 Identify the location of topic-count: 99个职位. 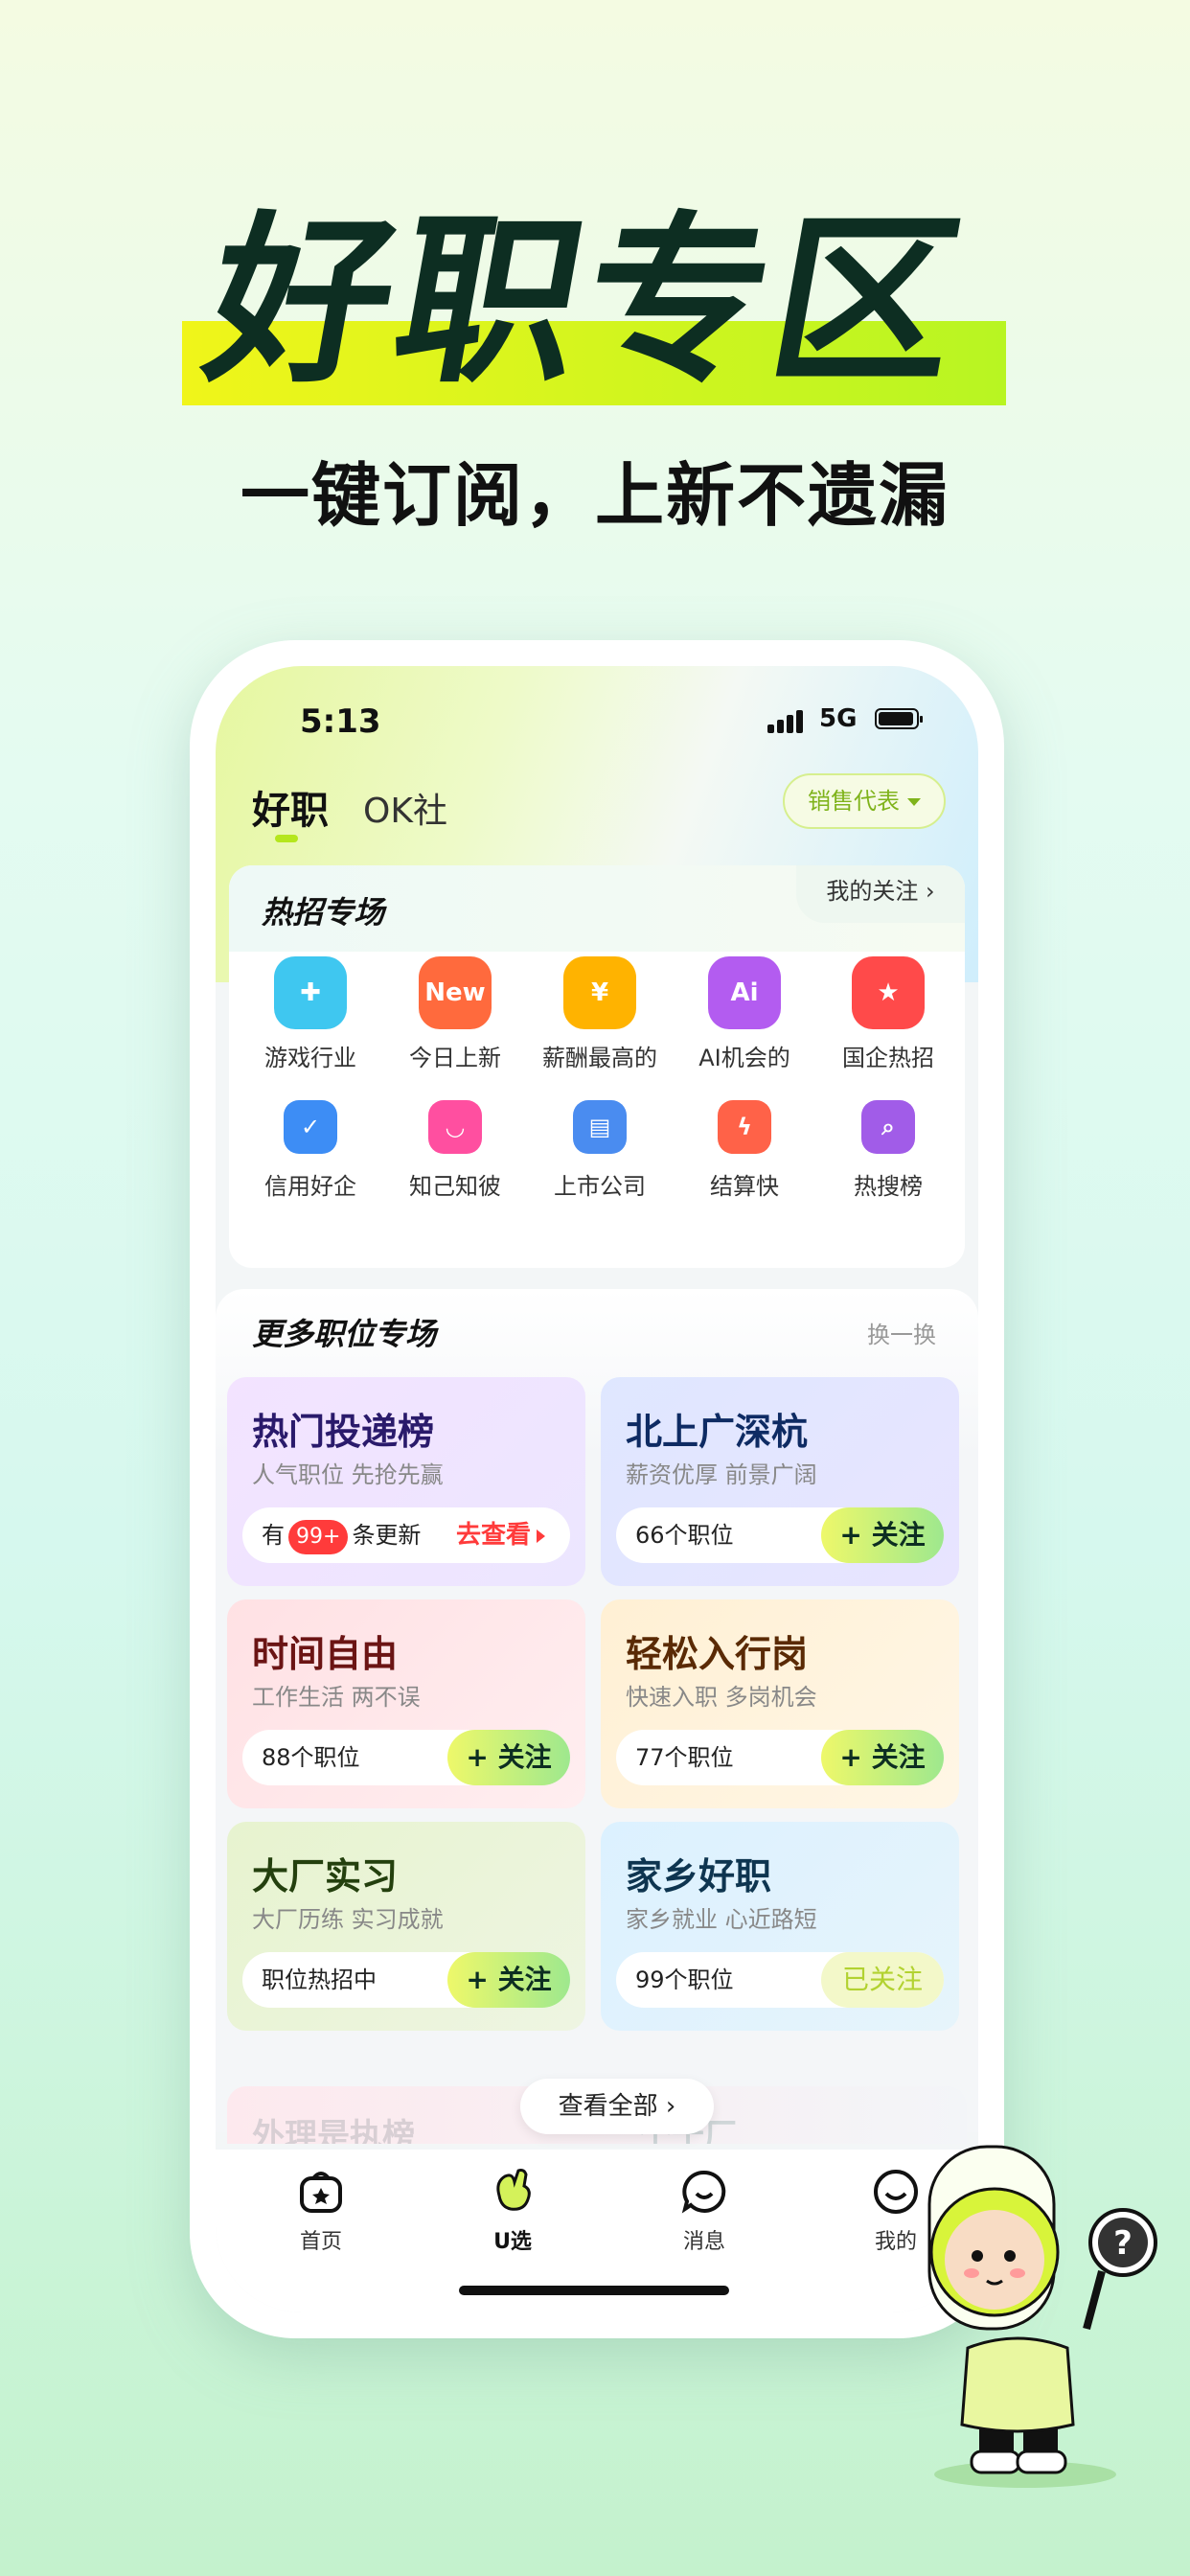
(684, 1980).